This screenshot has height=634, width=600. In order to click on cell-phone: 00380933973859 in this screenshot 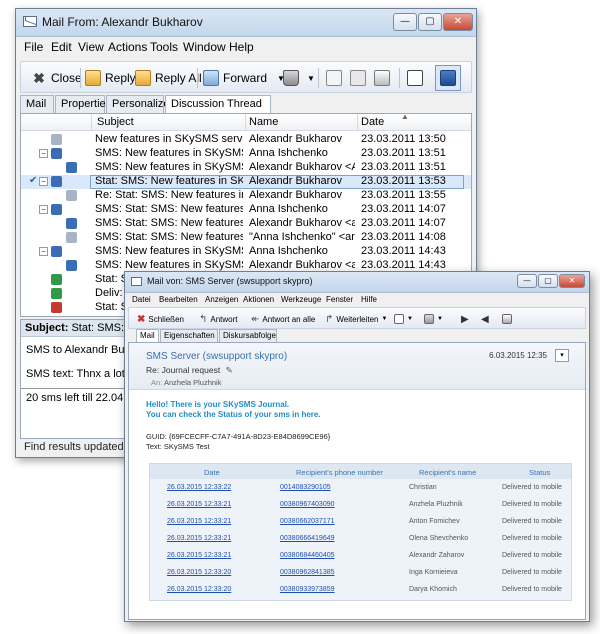, I will do `click(307, 589)`.